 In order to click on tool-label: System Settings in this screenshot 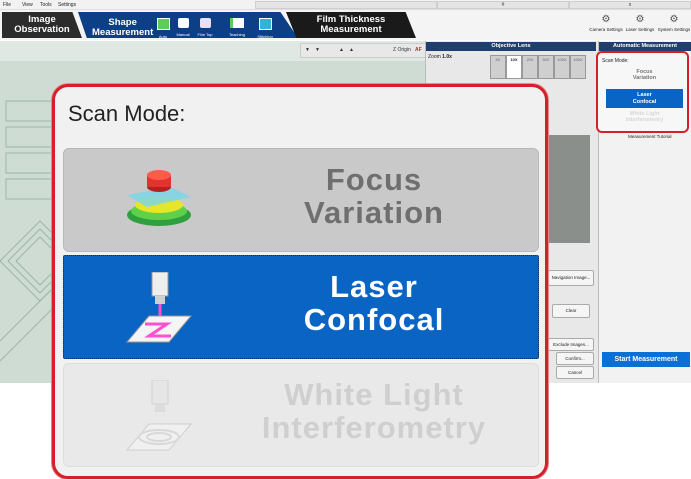, I will do `click(674, 29)`.